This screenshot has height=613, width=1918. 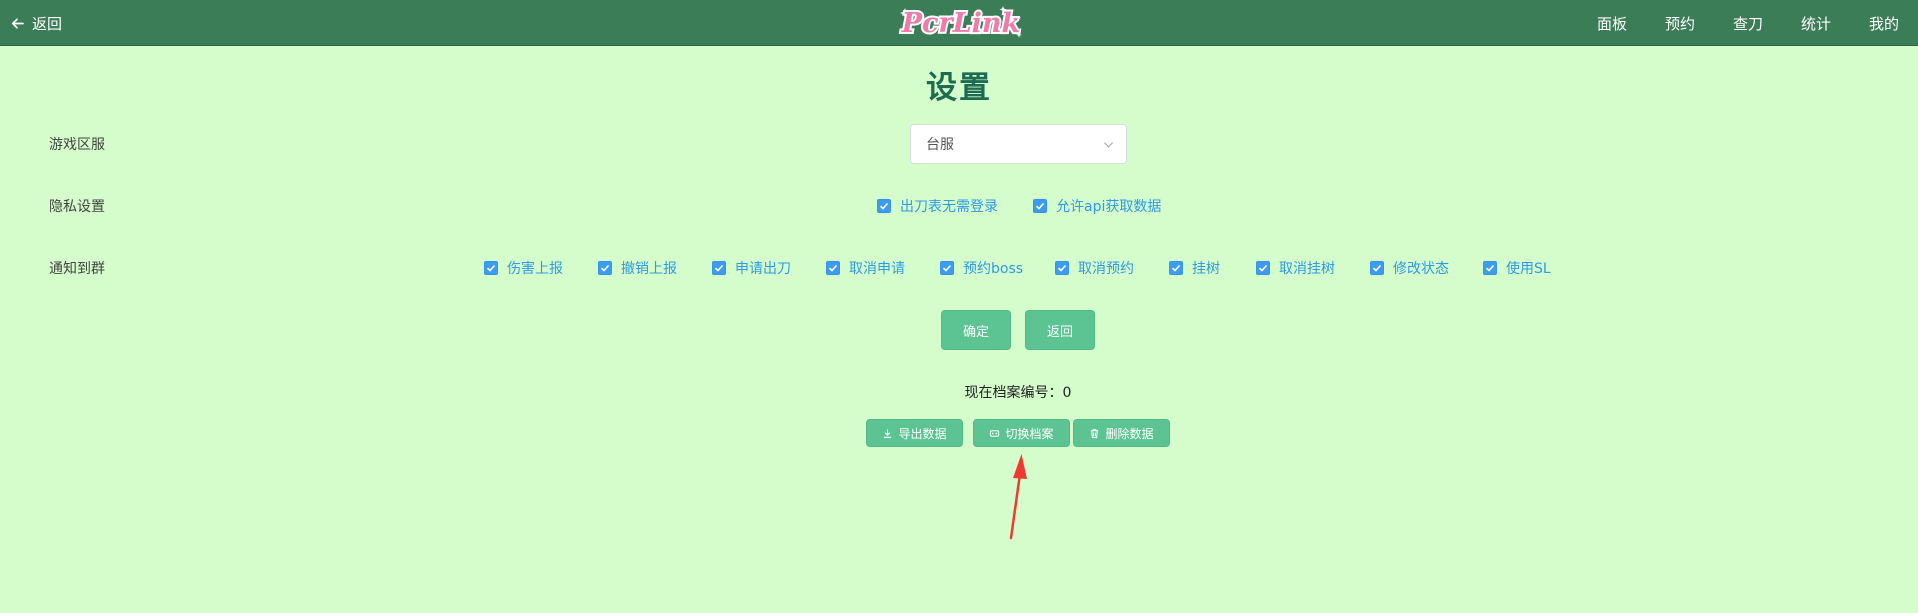 What do you see at coordinates (1095, 433) in the screenshot?
I see `trash-icon` at bounding box center [1095, 433].